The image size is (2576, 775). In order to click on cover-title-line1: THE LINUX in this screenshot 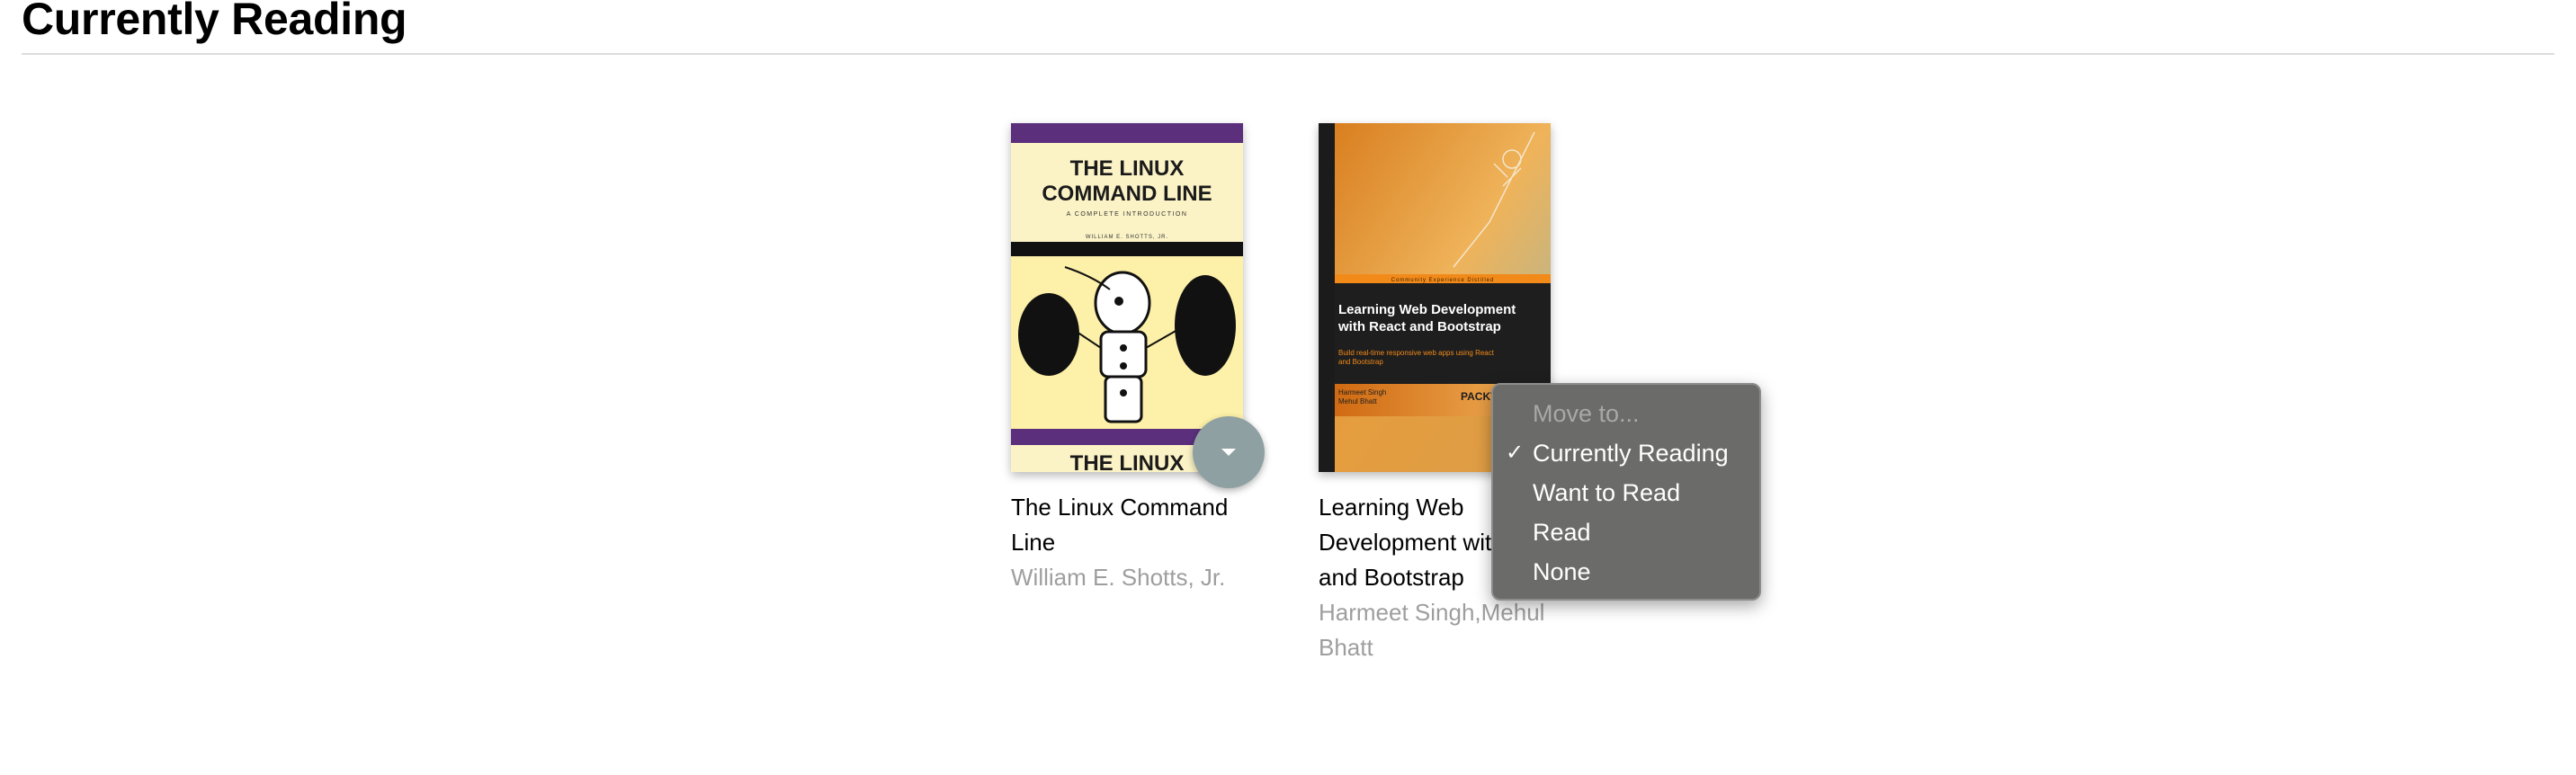, I will do `click(1127, 169)`.